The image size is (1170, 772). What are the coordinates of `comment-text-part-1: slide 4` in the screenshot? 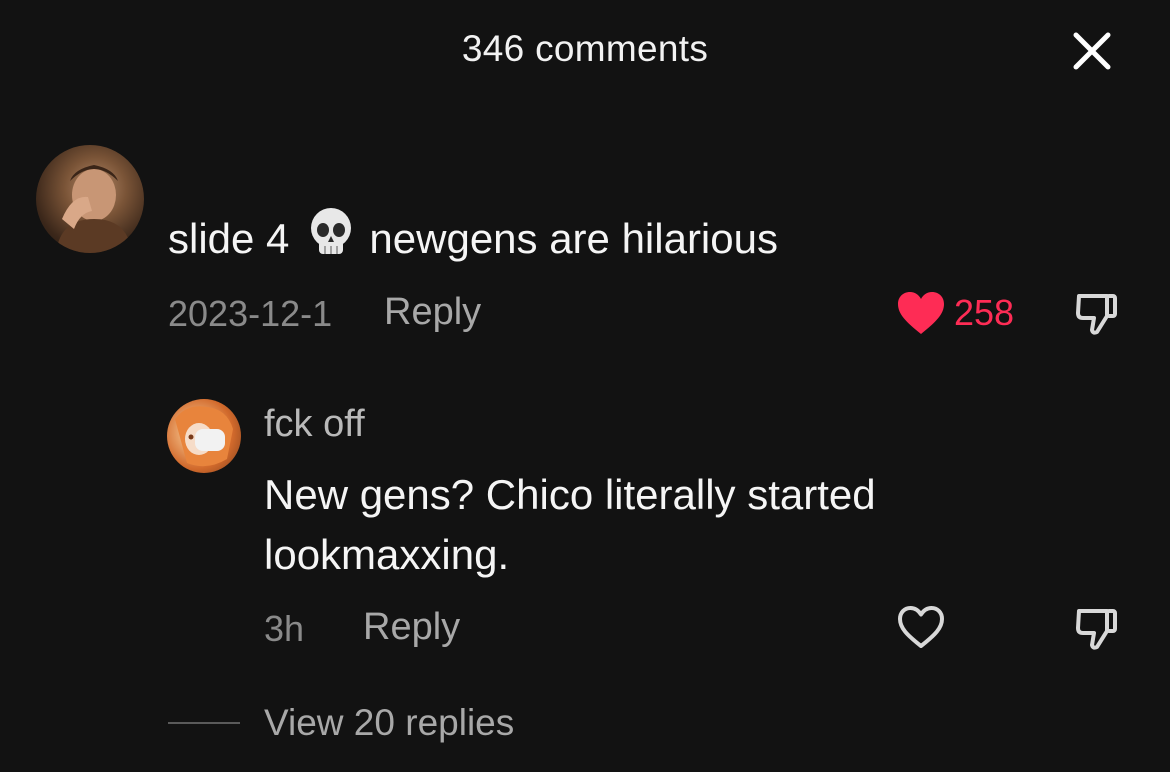 It's located at (229, 239).